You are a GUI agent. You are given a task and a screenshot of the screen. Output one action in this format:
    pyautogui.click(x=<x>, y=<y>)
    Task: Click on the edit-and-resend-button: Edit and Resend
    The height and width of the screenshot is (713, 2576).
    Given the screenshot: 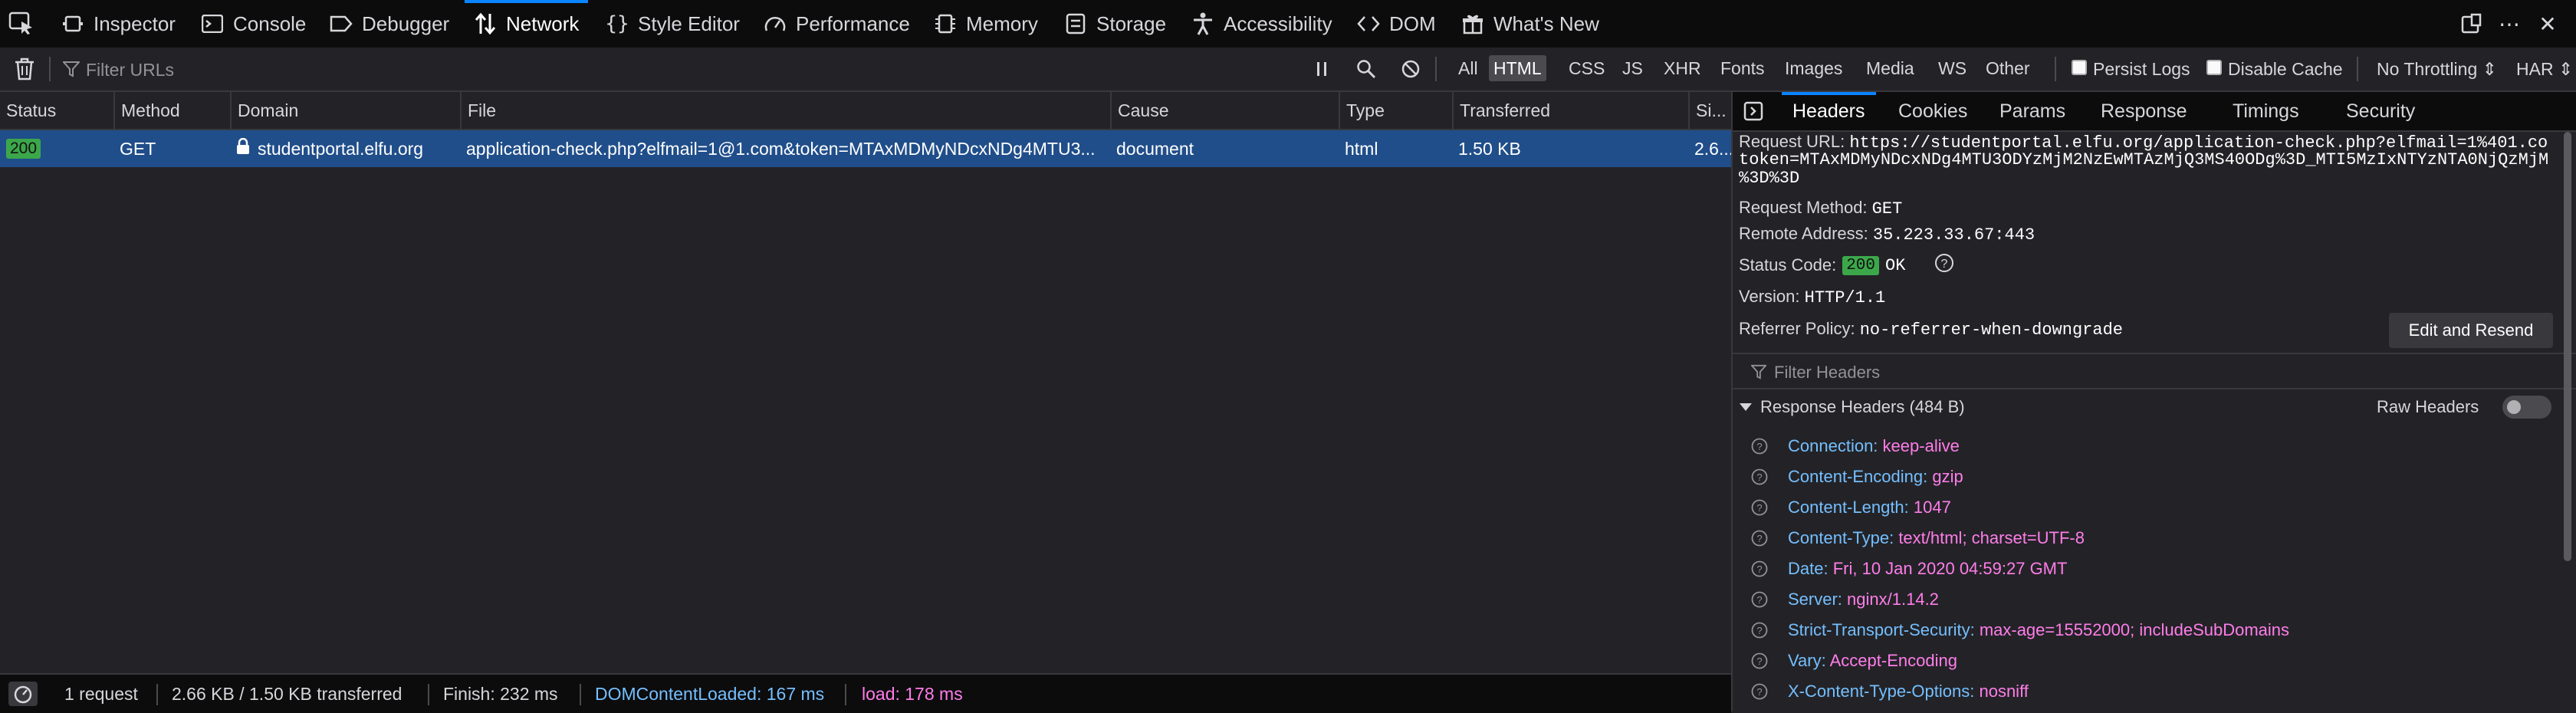 What is the action you would take?
    pyautogui.click(x=2471, y=330)
    